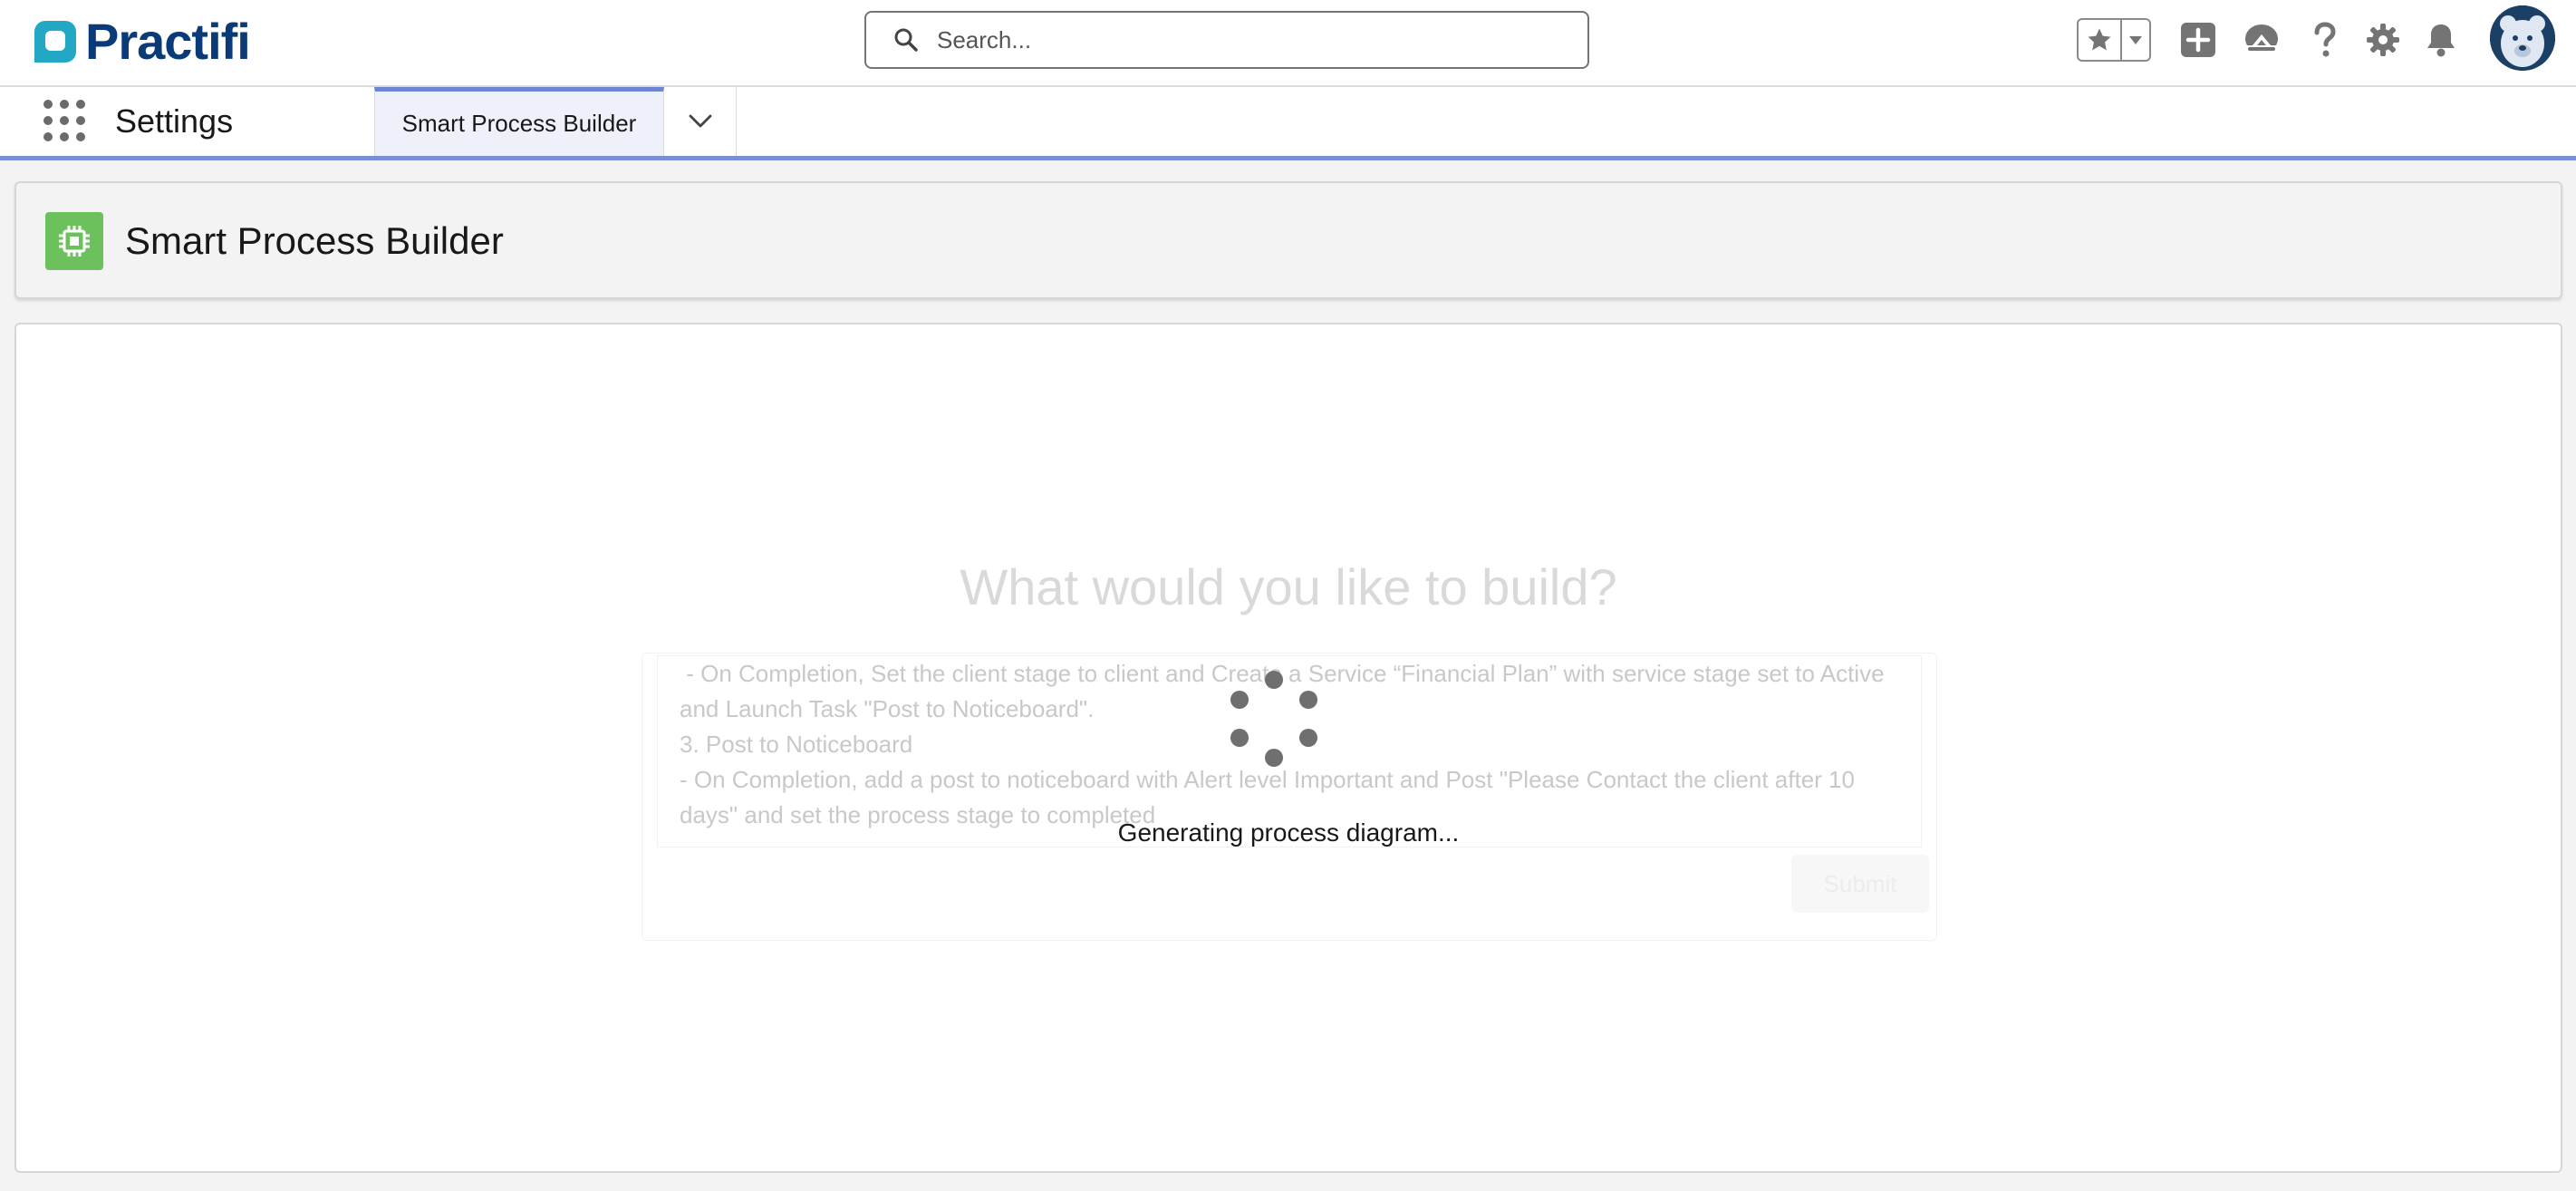  I want to click on user-avatar, so click(2522, 38).